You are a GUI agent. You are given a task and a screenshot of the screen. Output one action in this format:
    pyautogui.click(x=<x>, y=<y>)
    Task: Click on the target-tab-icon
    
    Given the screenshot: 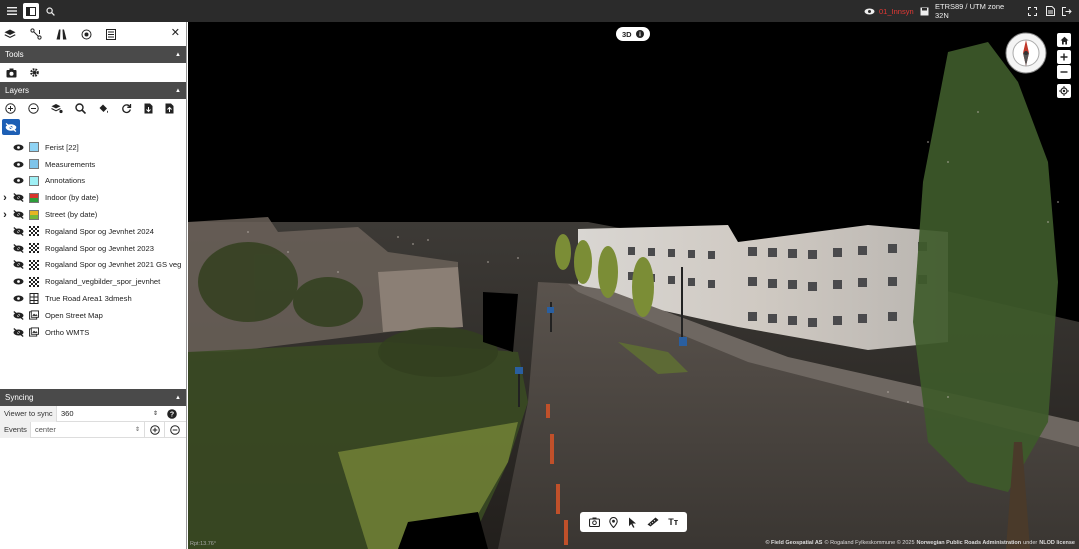 What is the action you would take?
    pyautogui.click(x=86, y=34)
    